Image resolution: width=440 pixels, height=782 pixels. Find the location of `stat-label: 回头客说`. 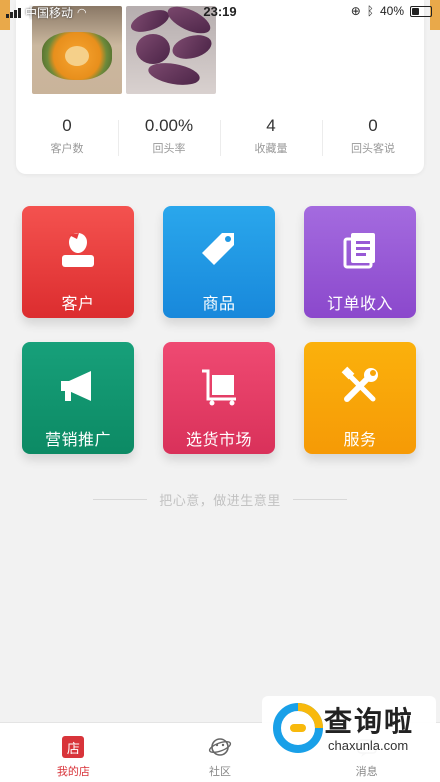

stat-label: 回头客说 is located at coordinates (373, 149).